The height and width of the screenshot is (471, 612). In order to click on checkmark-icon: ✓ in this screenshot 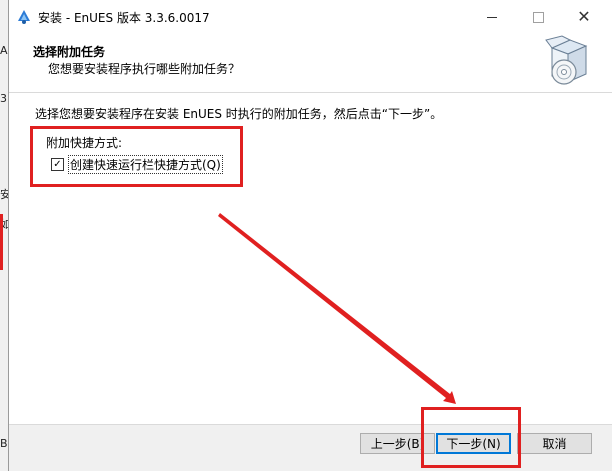, I will do `click(57, 164)`.